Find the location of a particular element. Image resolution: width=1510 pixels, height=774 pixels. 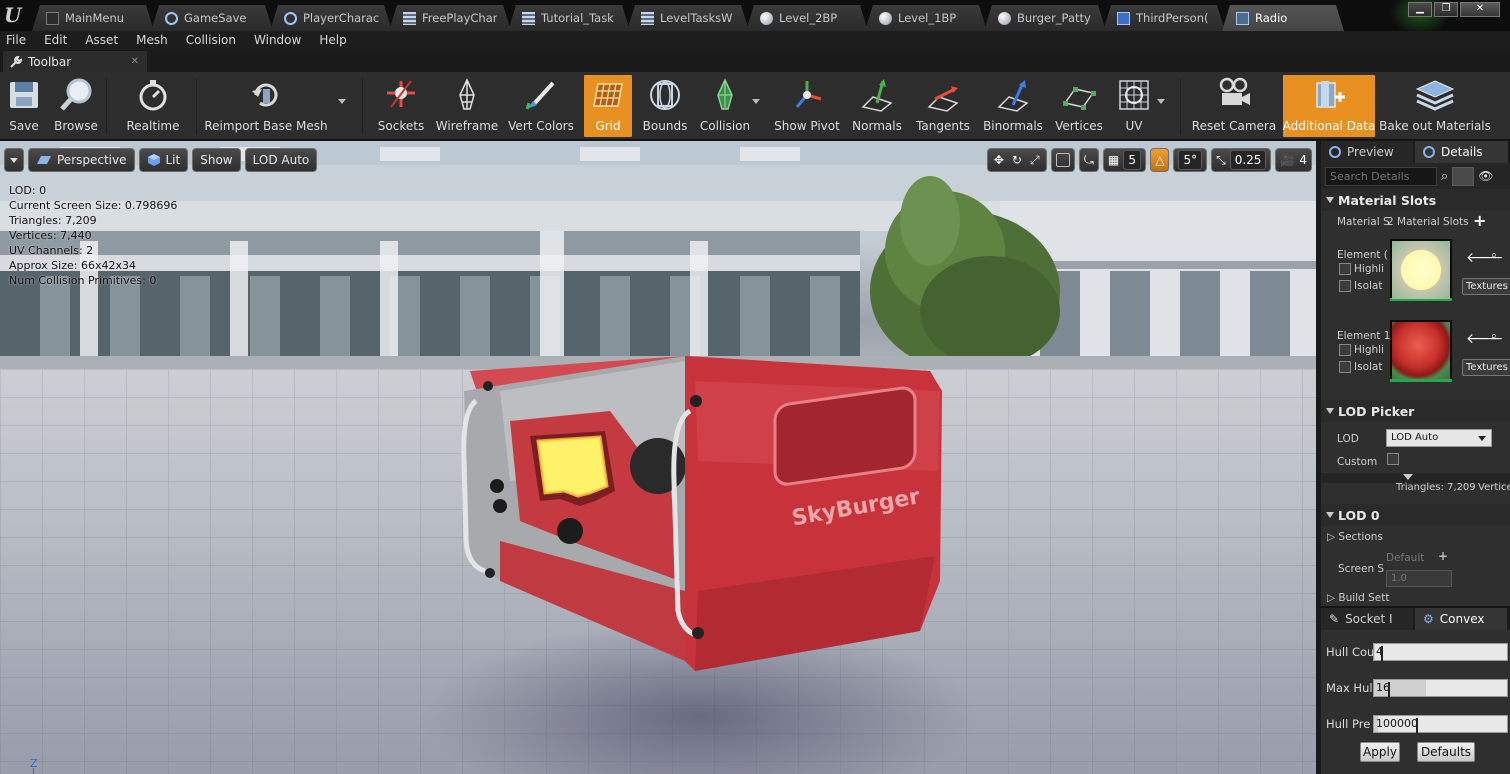

lod0-header: LOD 0 is located at coordinates (1415, 515).